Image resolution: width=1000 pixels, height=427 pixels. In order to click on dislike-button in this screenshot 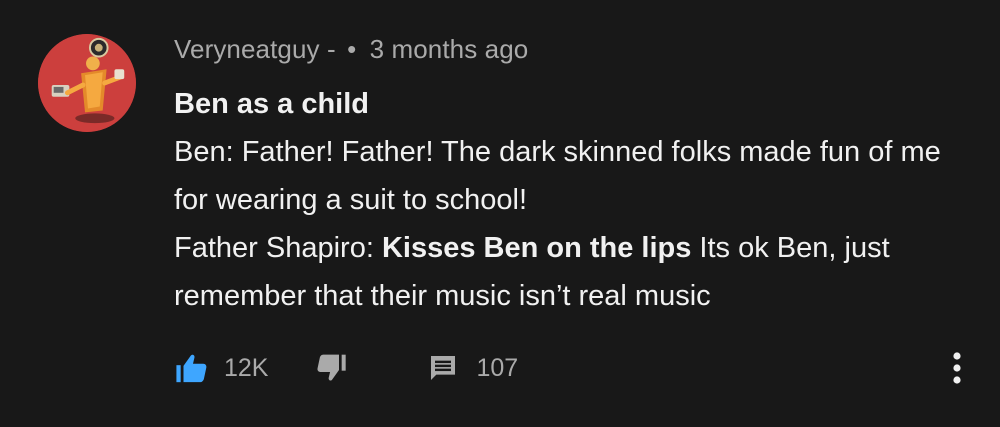, I will do `click(331, 368)`.